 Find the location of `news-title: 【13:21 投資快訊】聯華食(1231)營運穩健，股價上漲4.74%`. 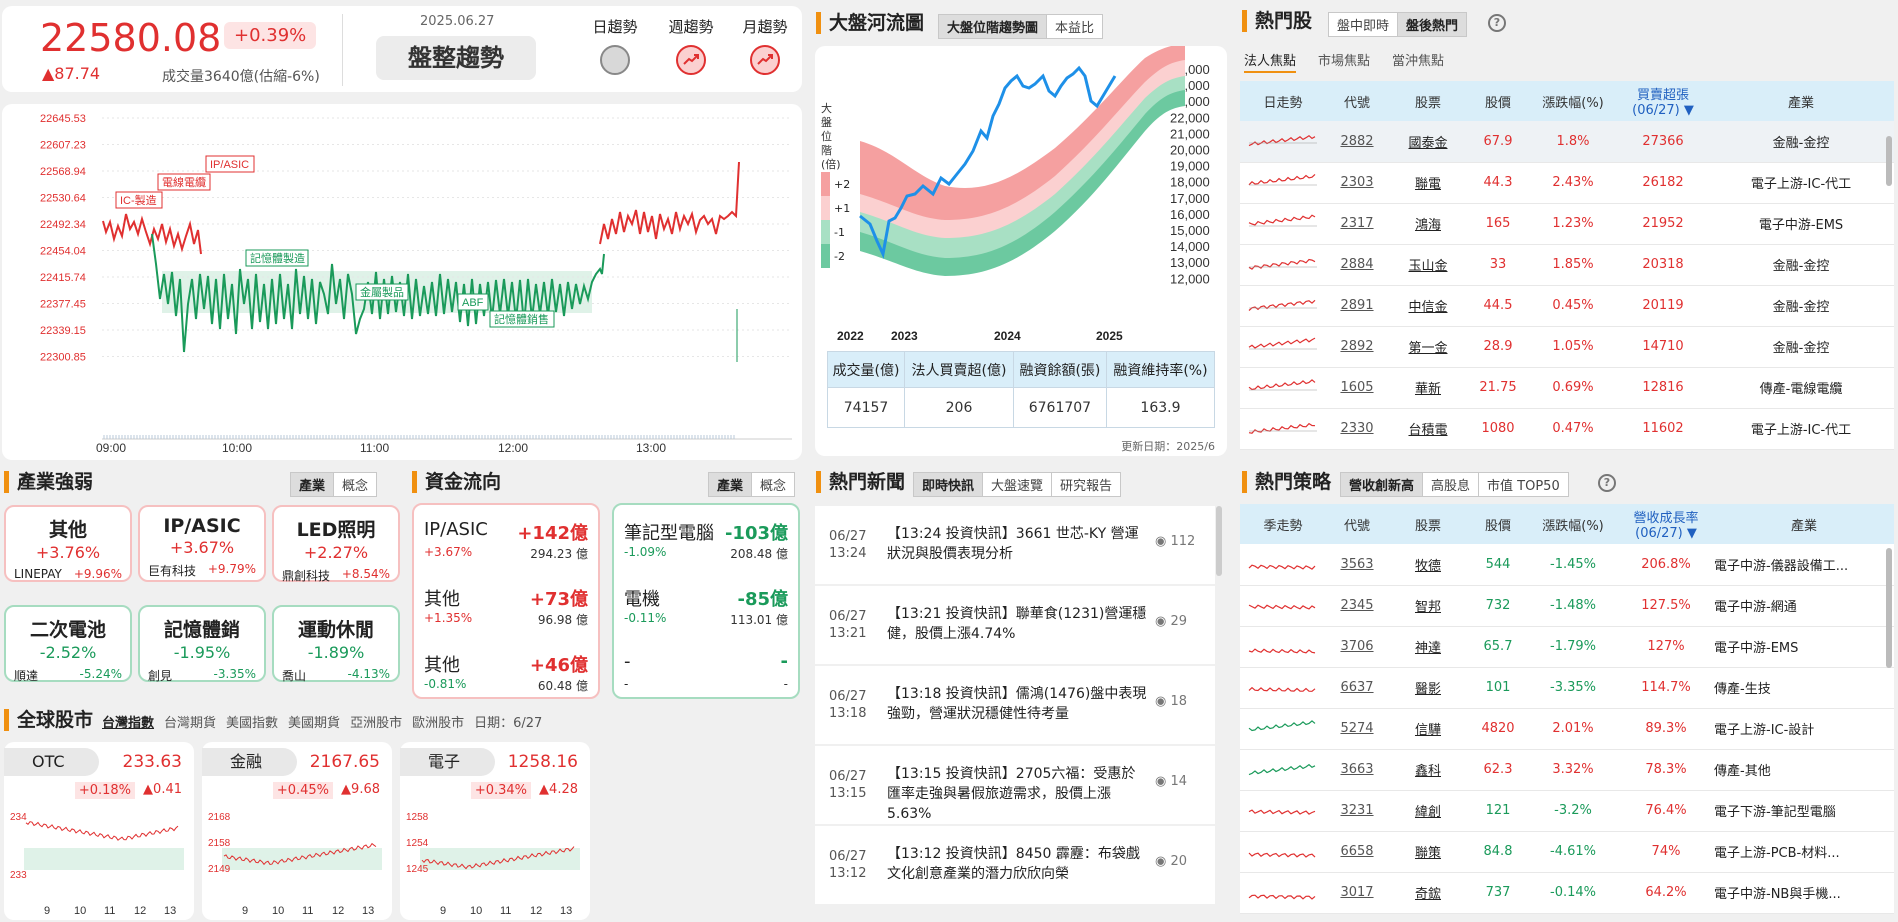

news-title: 【13:21 投資快訊】聯華食(1231)營運穩健，股價上漲4.74% is located at coordinates (1017, 624).